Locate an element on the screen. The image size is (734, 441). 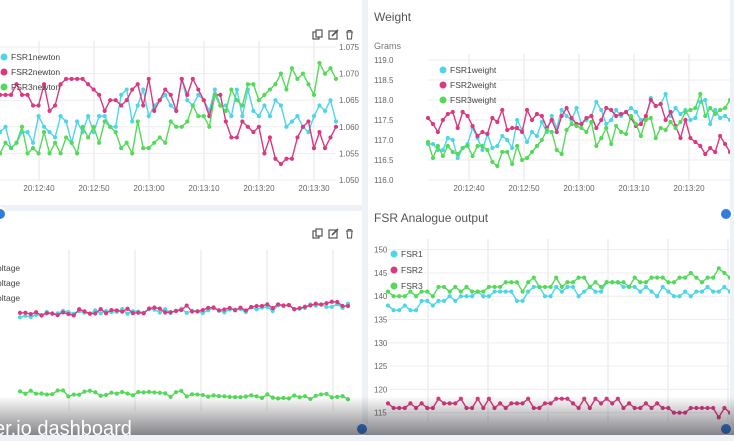
y-tick-label: 120 is located at coordinates (381, 389).